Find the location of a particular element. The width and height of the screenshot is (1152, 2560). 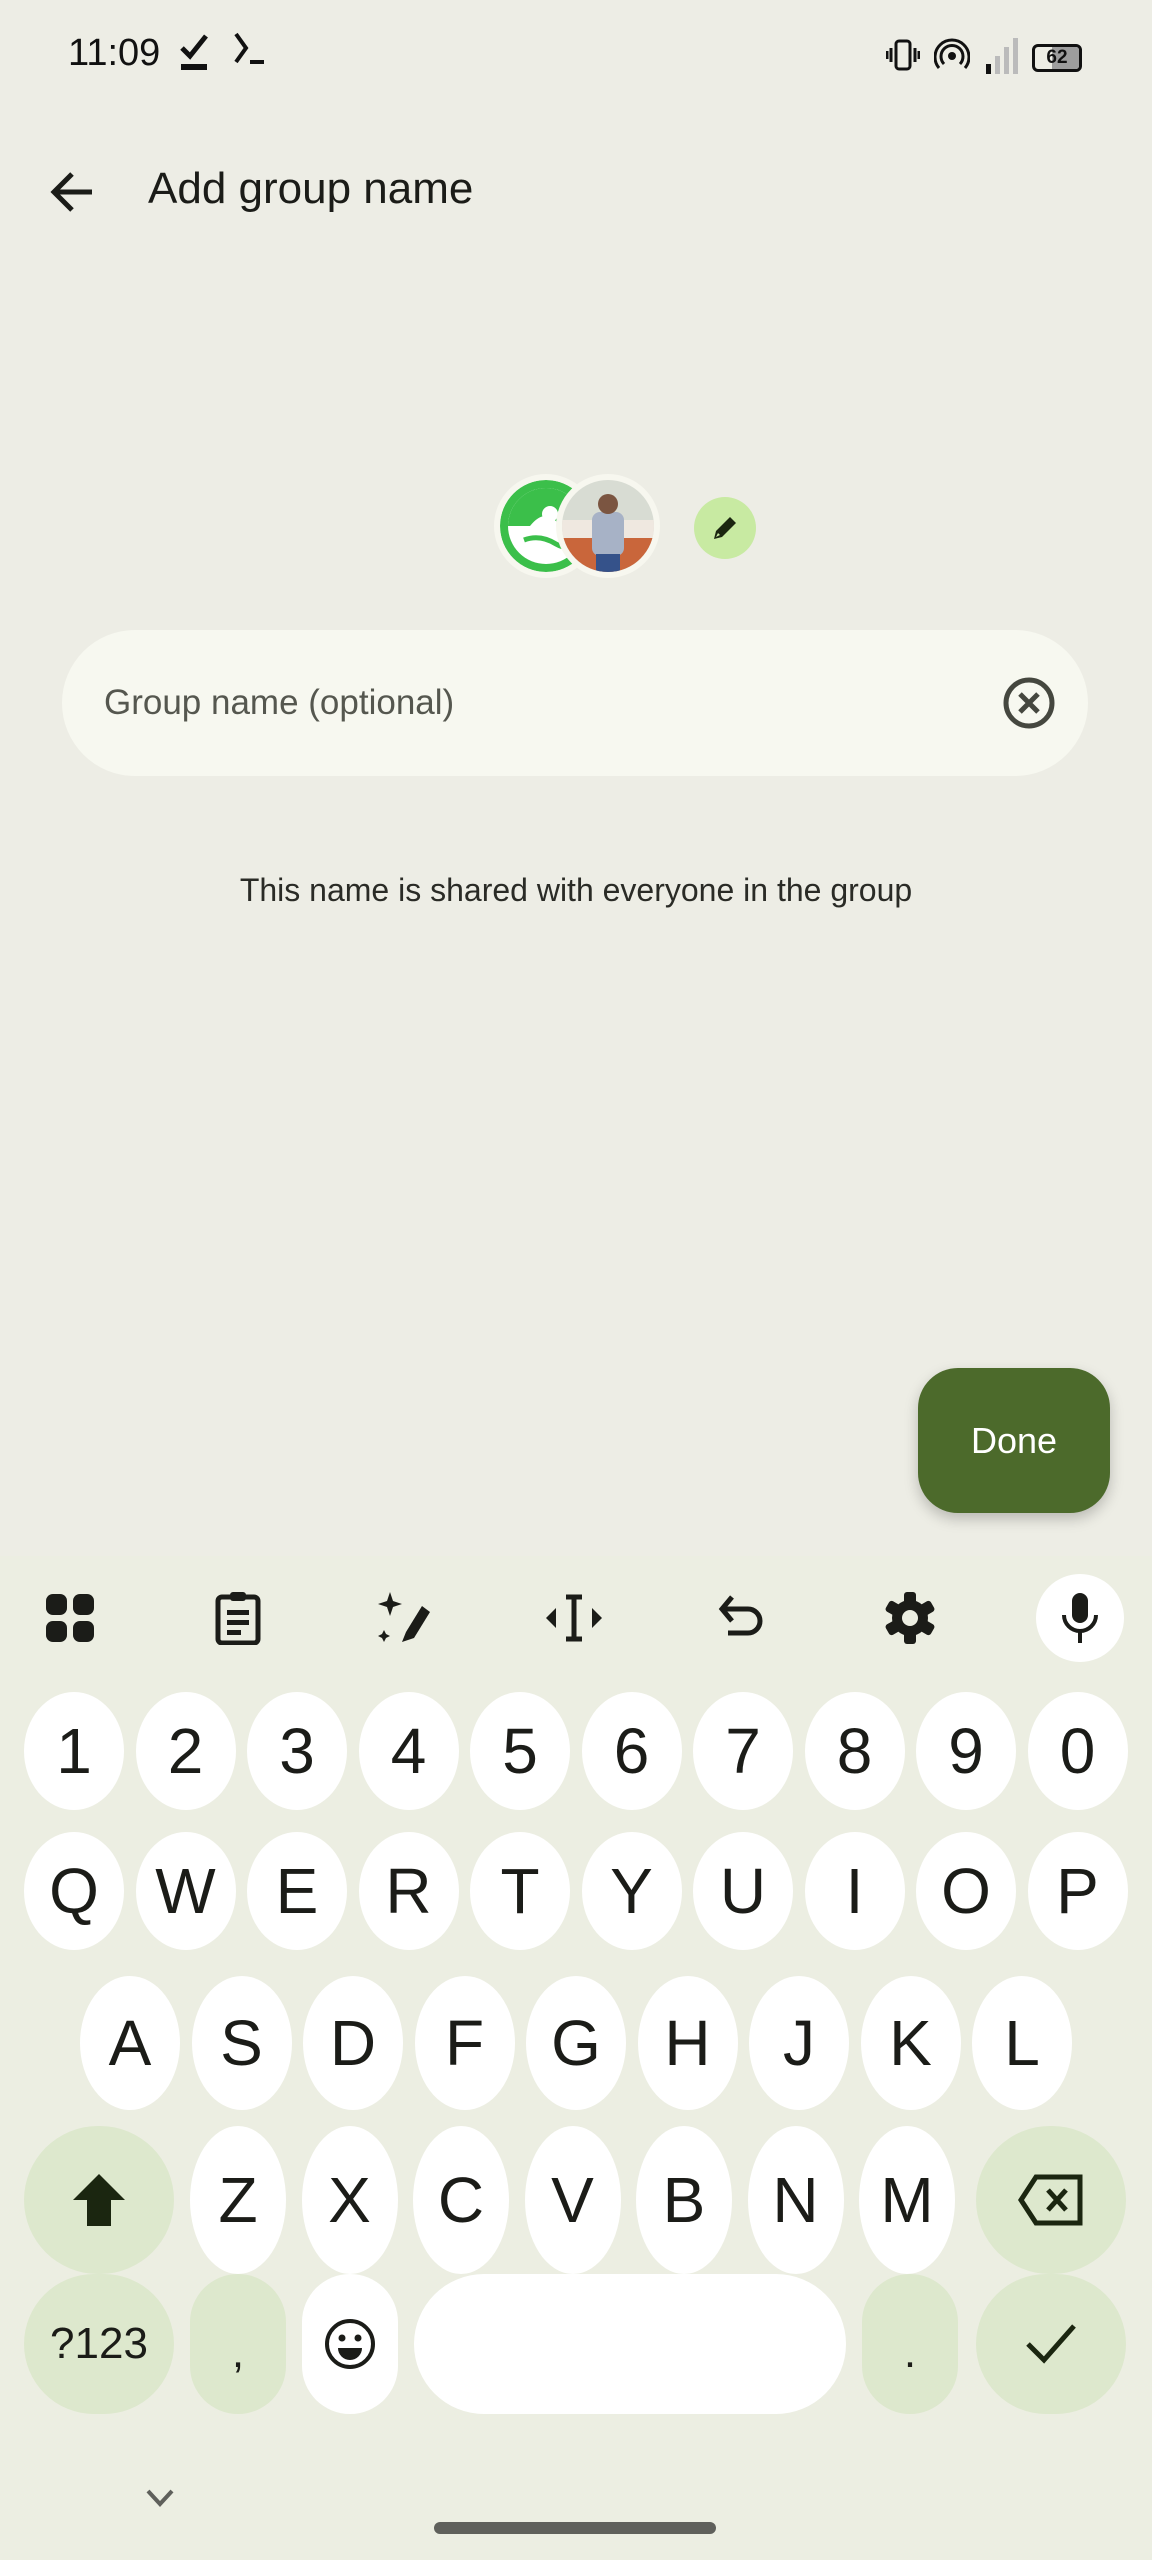

apps-grid-button is located at coordinates (70, 1618).